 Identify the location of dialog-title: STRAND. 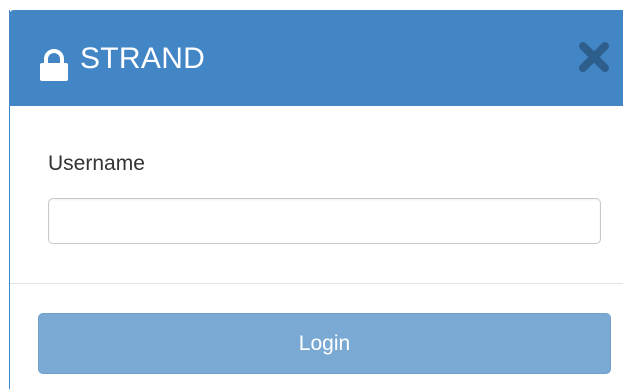
(143, 58).